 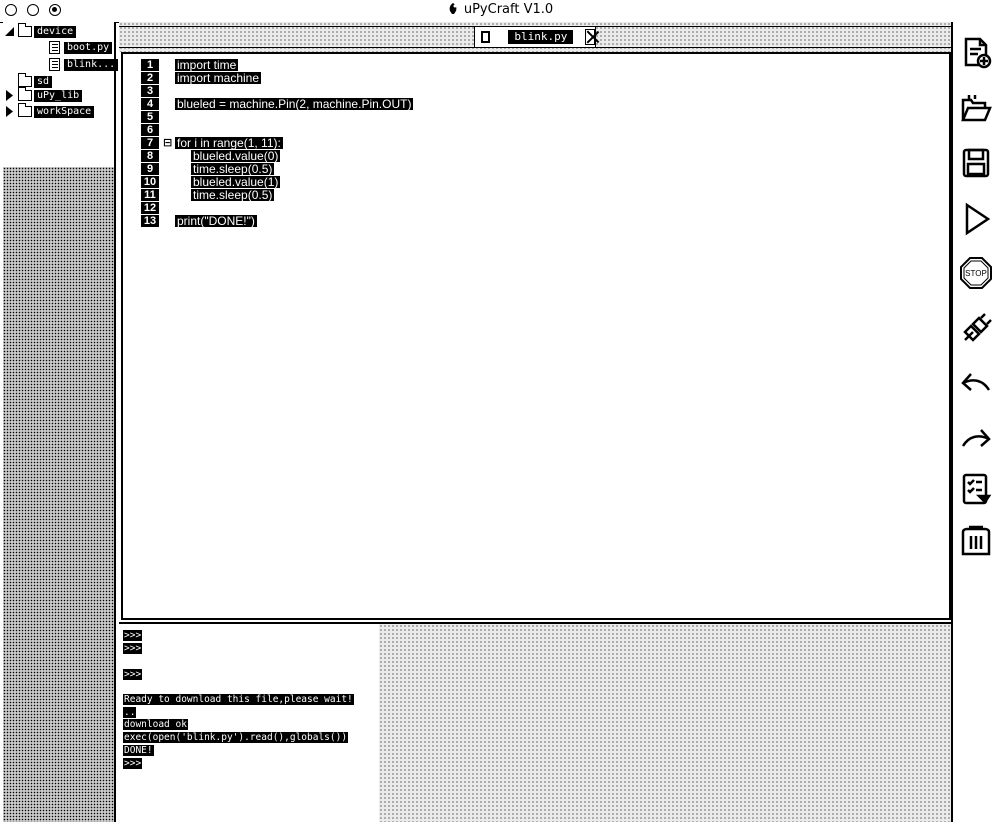 What do you see at coordinates (541, 37) in the screenshot?
I see `tab-label: blink.py` at bounding box center [541, 37].